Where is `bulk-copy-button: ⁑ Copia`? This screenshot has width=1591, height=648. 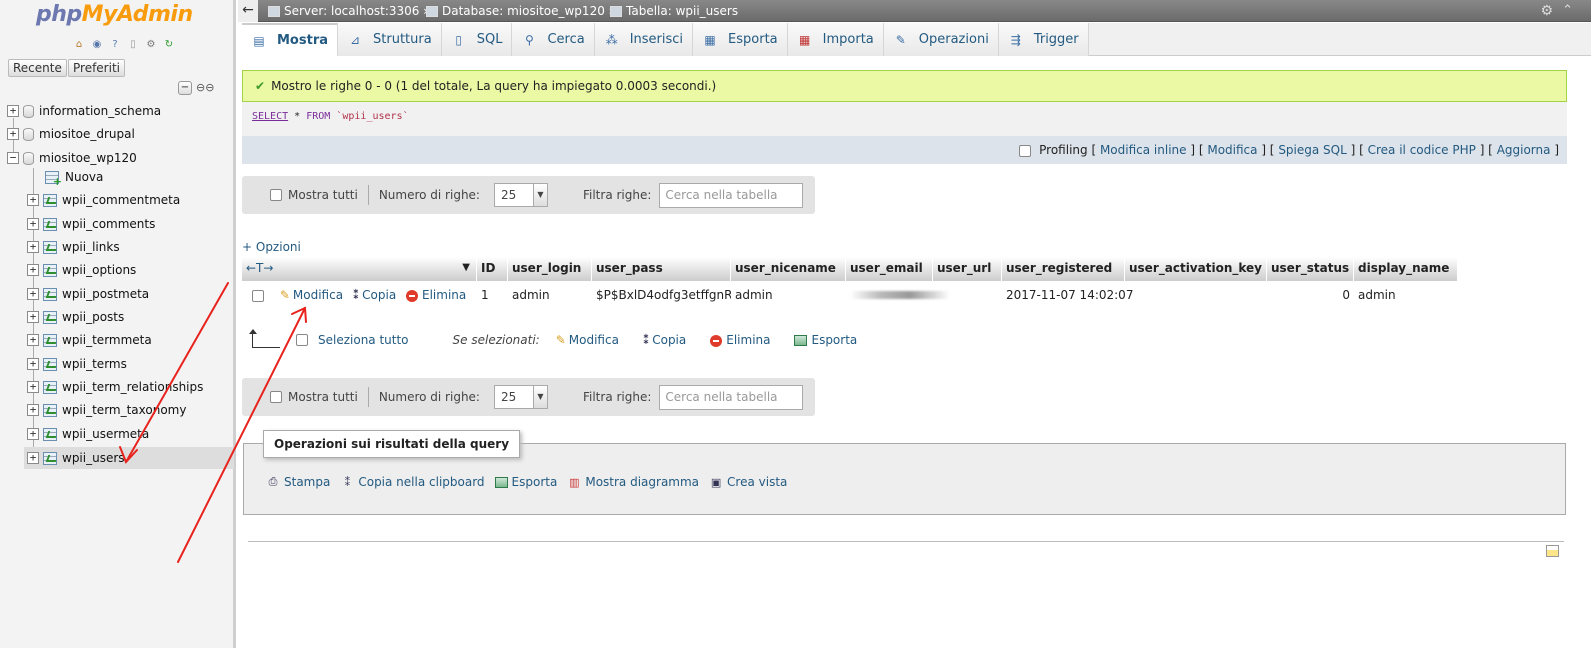 bulk-copy-button: ⁑ Copia is located at coordinates (664, 340).